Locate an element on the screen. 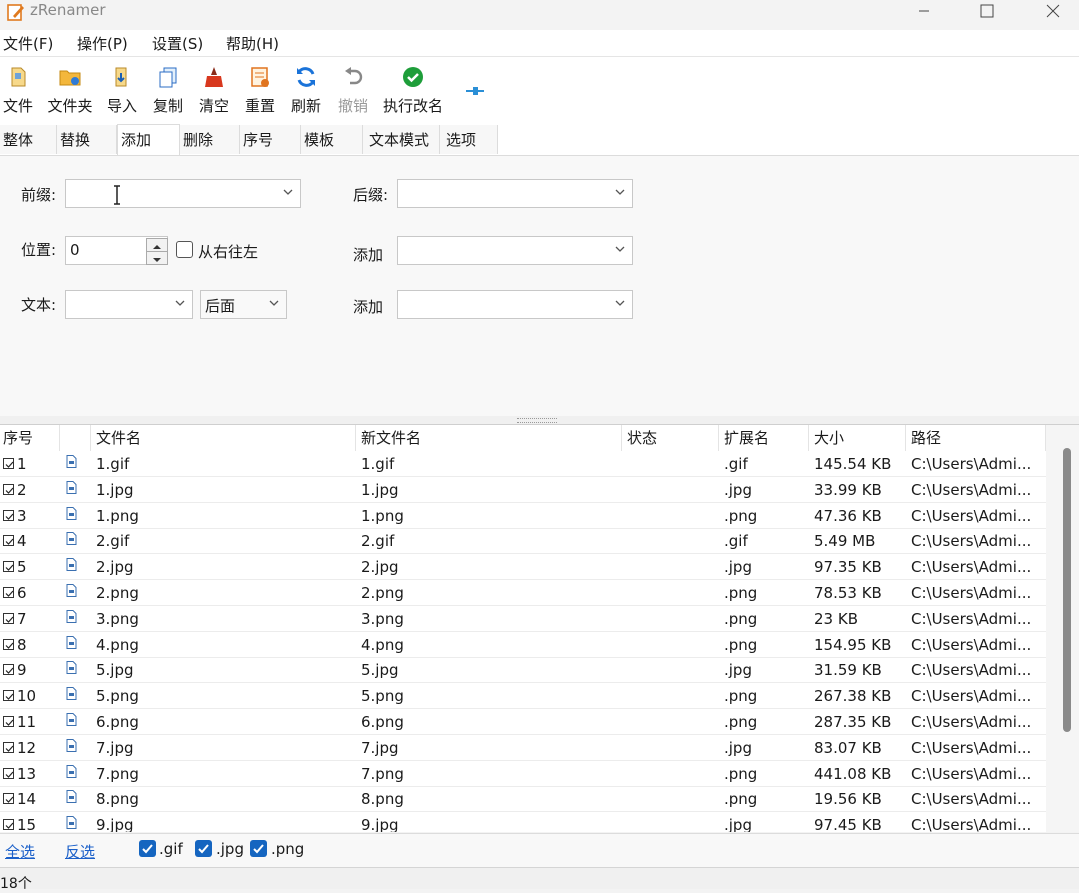 This screenshot has height=893, width=1079. clear-button: 清空 is located at coordinates (214, 91).